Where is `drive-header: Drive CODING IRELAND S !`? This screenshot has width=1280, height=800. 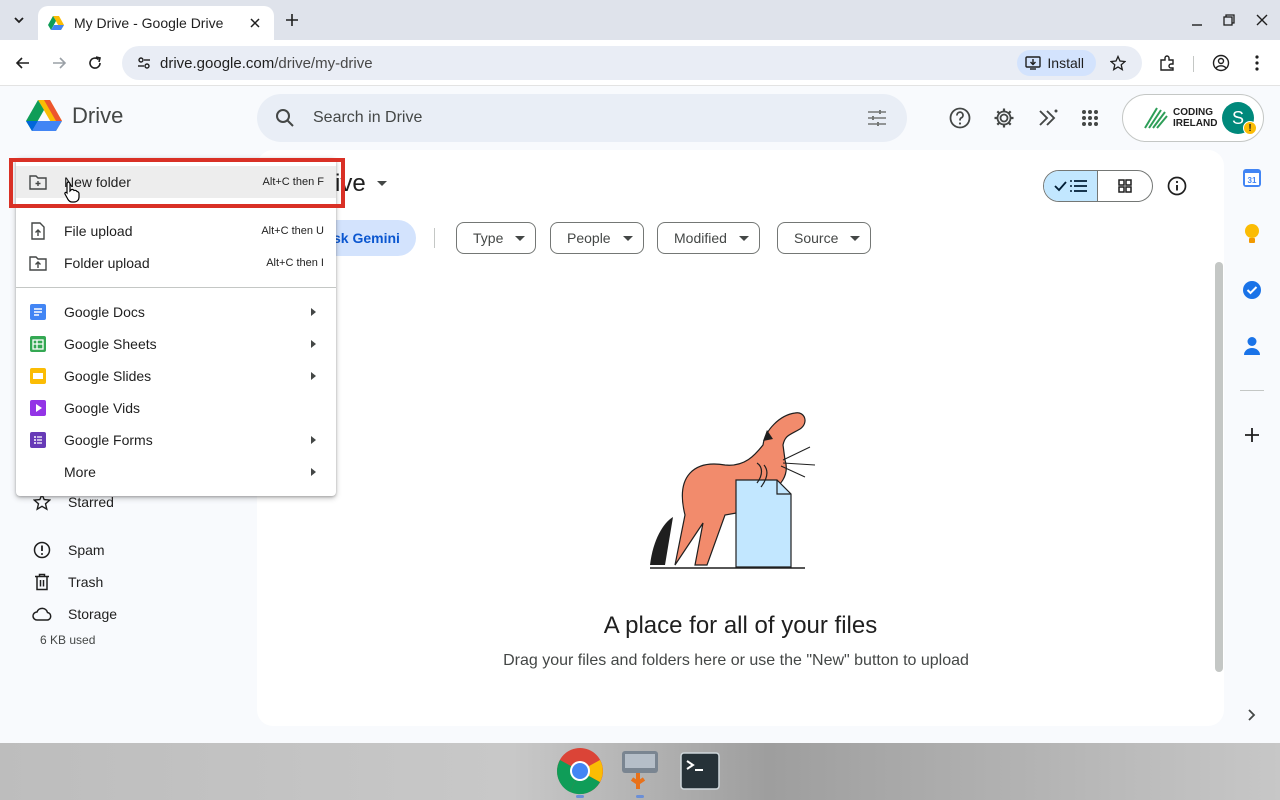 drive-header: Drive CODING IRELAND S ! is located at coordinates (640, 118).